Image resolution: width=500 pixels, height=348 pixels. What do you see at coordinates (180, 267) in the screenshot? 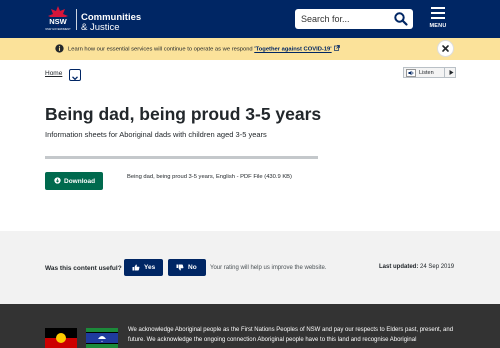
I see `thumbs-down-icon` at bounding box center [180, 267].